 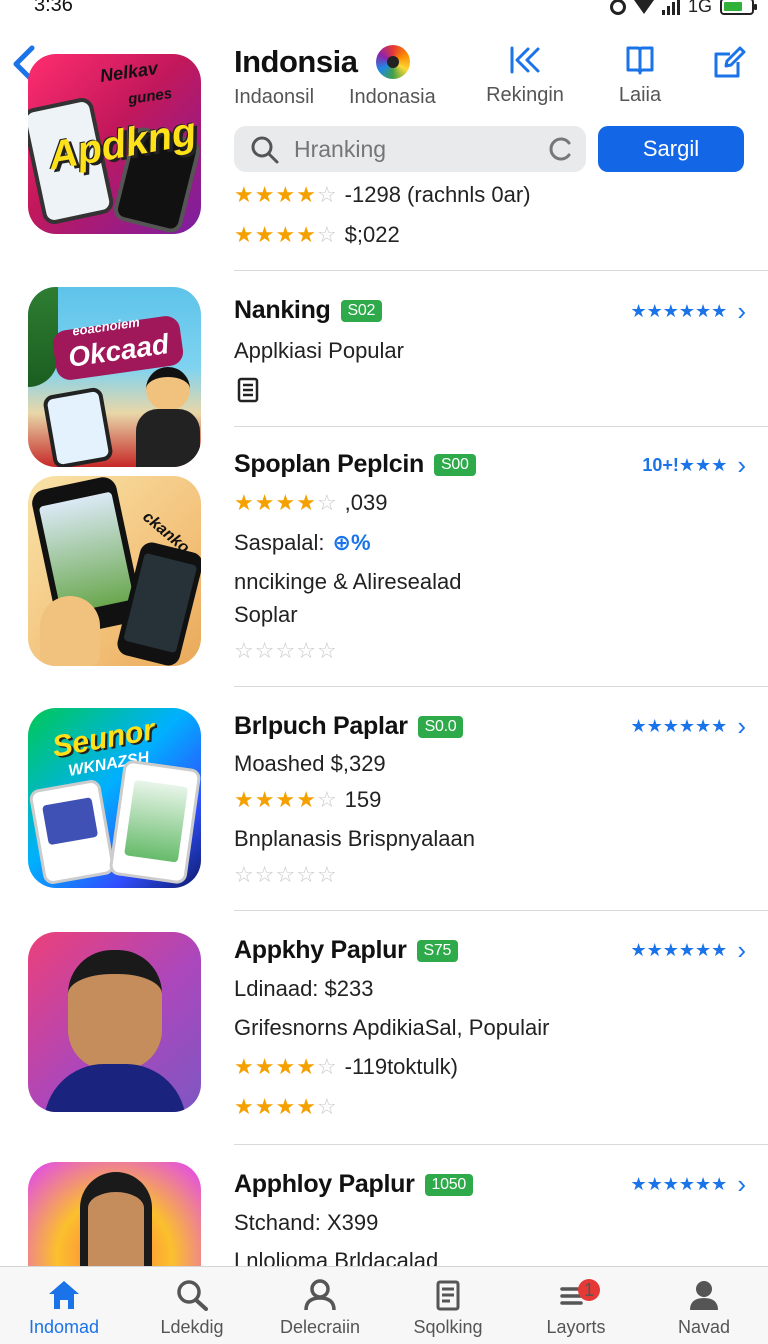 What do you see at coordinates (384, 11) in the screenshot?
I see `status-bar: 3:36 1G` at bounding box center [384, 11].